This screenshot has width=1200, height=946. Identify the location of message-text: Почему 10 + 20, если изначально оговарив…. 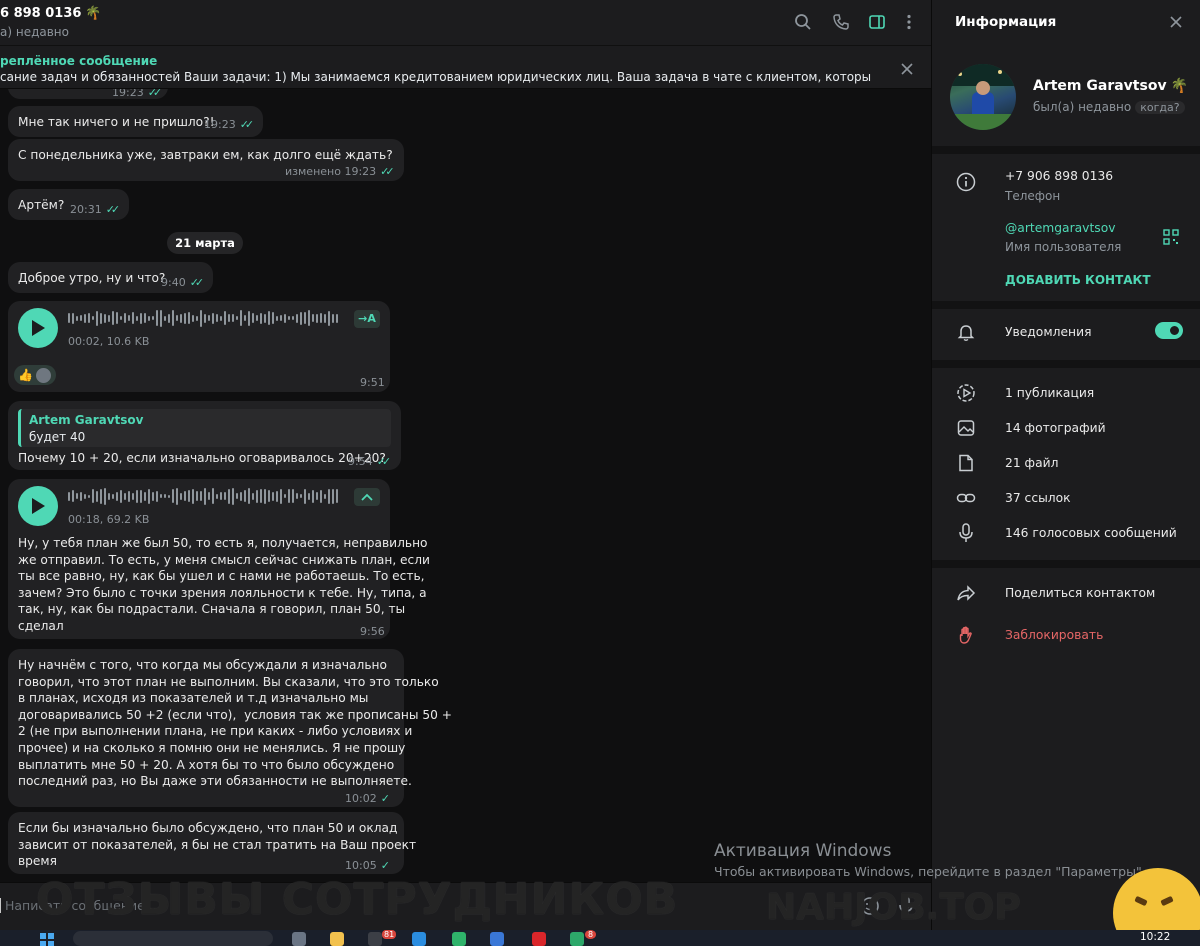
(202, 458).